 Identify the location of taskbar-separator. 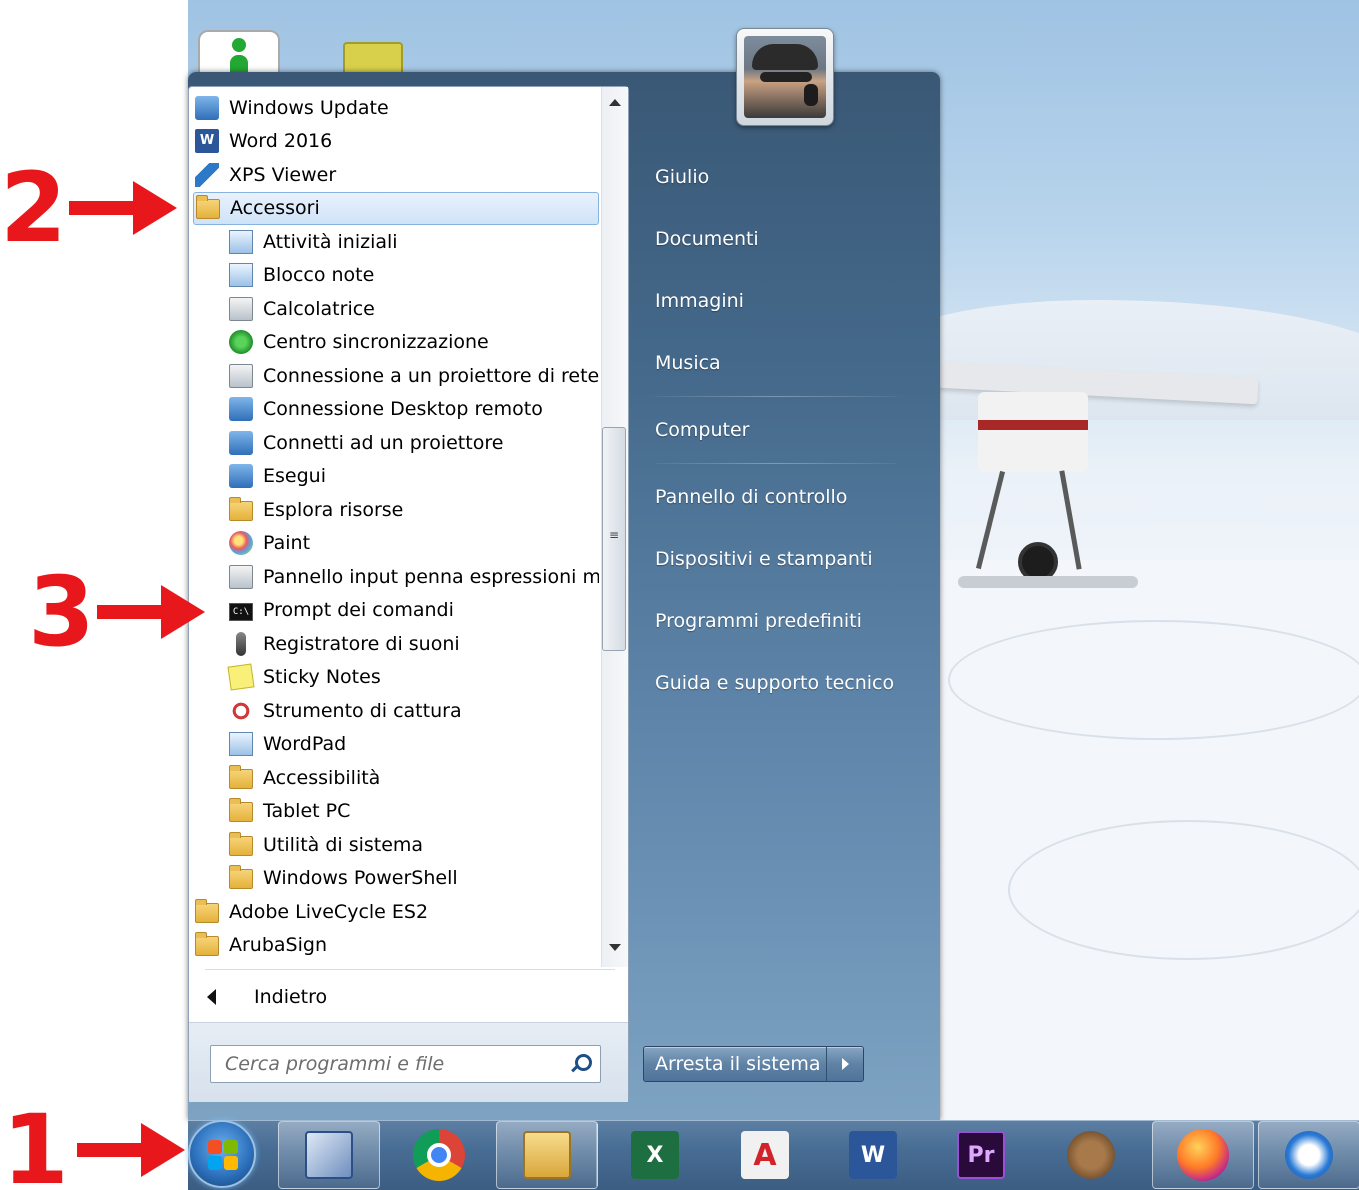
(597, 1155).